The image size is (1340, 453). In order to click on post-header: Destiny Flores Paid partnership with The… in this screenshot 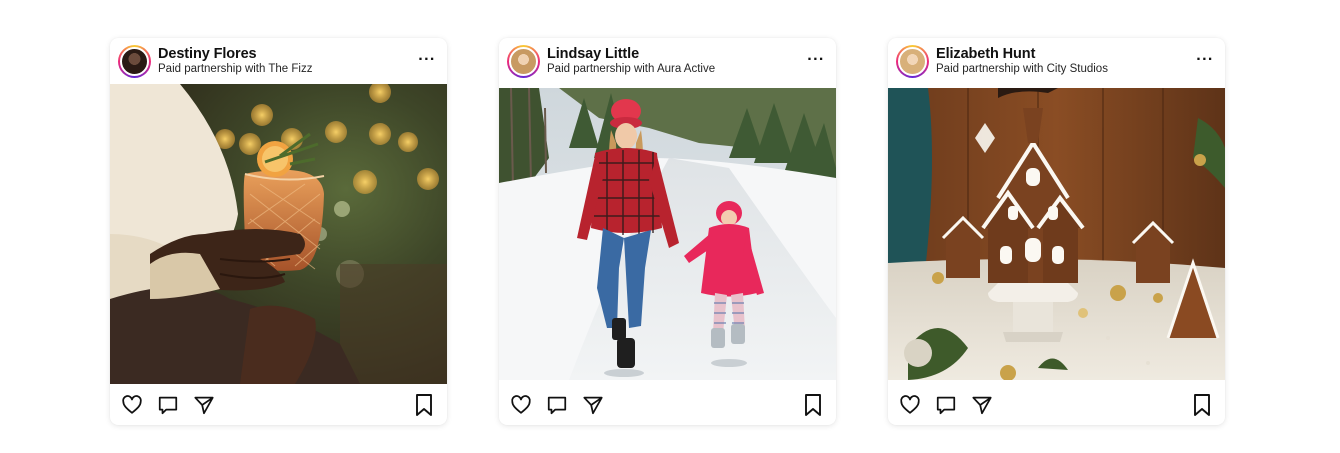, I will do `click(278, 61)`.